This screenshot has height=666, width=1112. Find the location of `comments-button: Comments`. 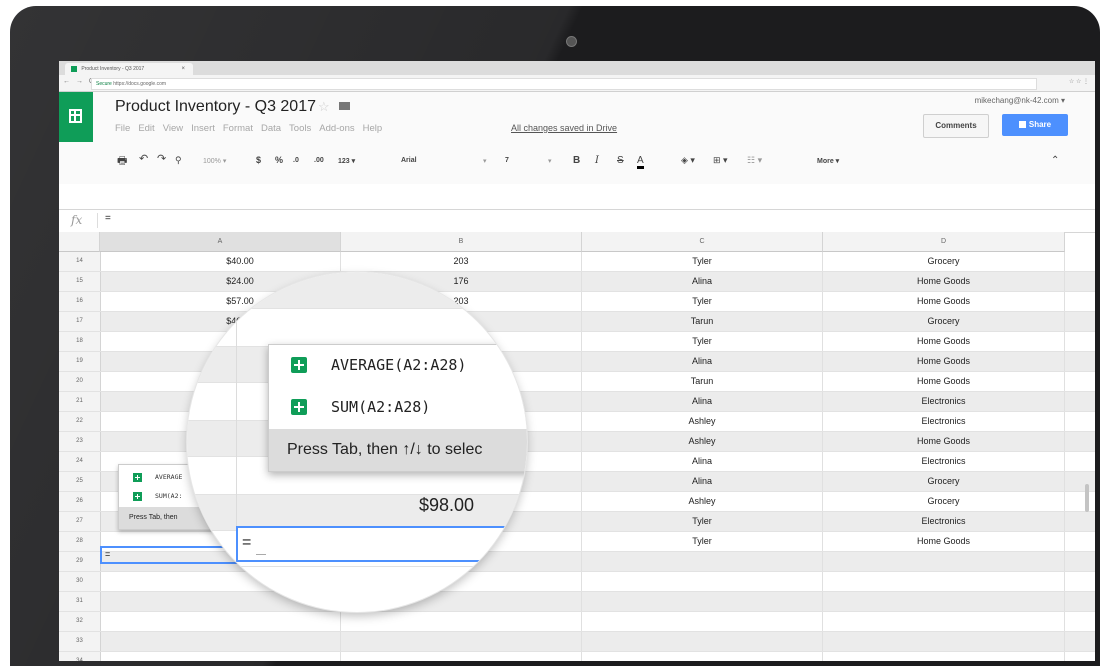

comments-button: Comments is located at coordinates (956, 126).